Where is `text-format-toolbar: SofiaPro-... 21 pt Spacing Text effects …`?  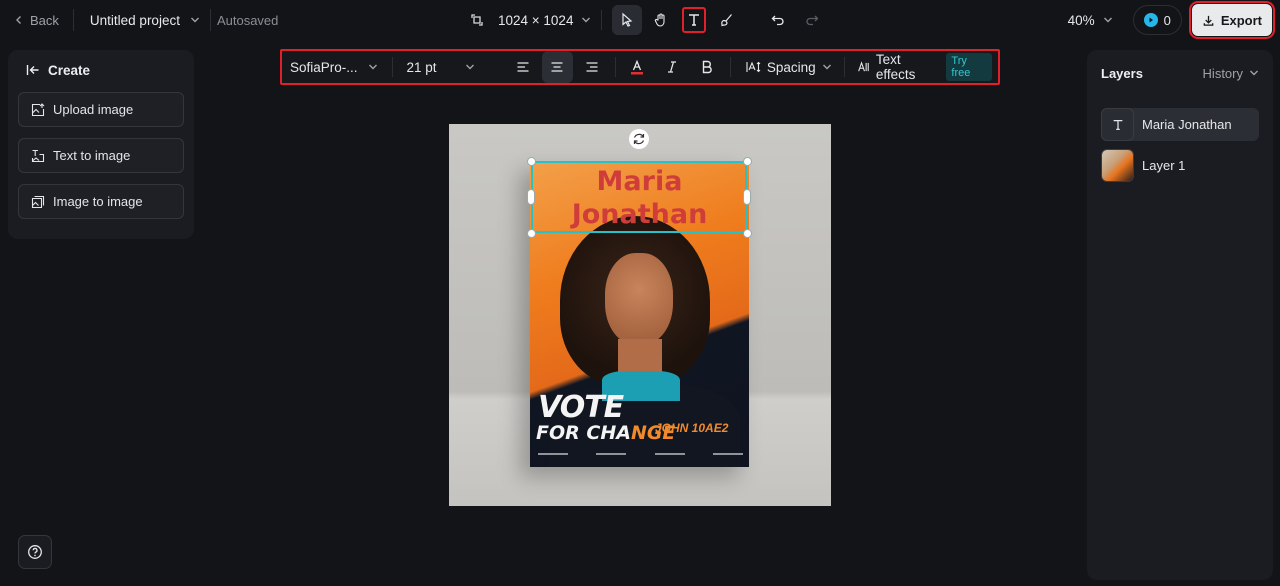 text-format-toolbar: SofiaPro-... 21 pt Spacing Text effects … is located at coordinates (640, 67).